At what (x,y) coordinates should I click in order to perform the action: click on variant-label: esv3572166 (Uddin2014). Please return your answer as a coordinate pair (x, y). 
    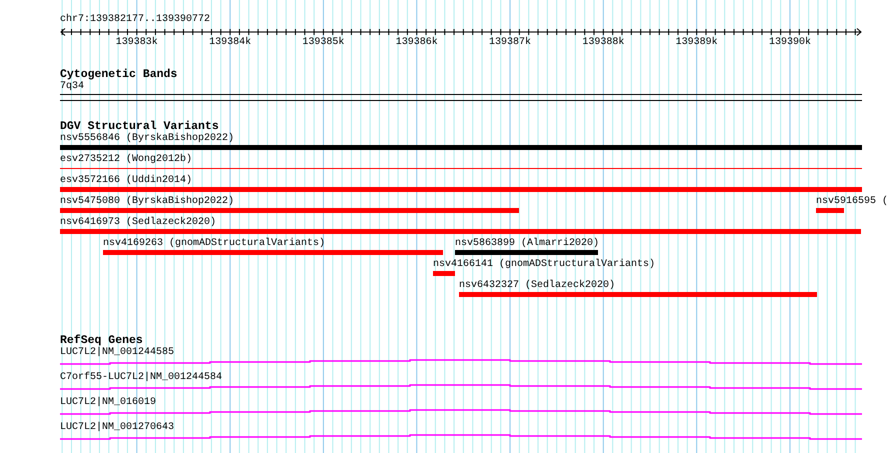
    Looking at the image, I should click on (126, 180).